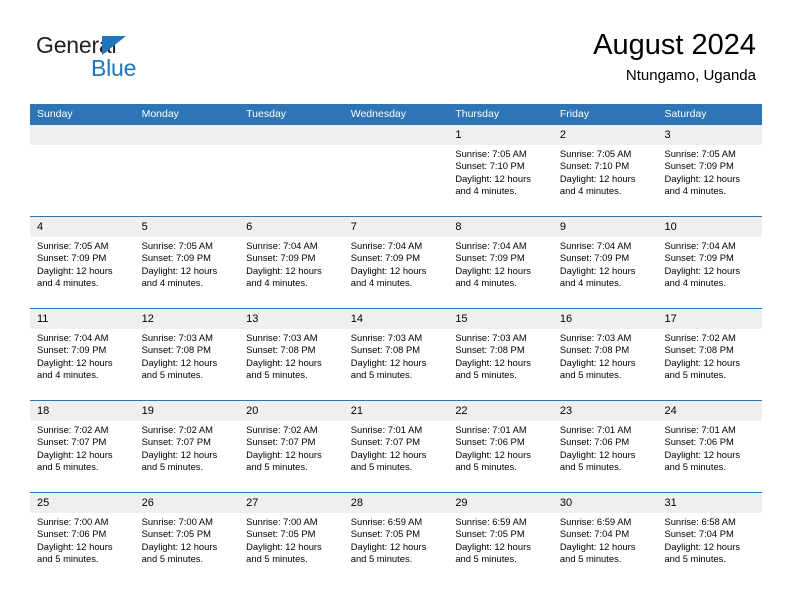 Image resolution: width=792 pixels, height=612 pixels. What do you see at coordinates (699, 534) in the screenshot?
I see `day-info-line: Sunset: 7:04 PM` at bounding box center [699, 534].